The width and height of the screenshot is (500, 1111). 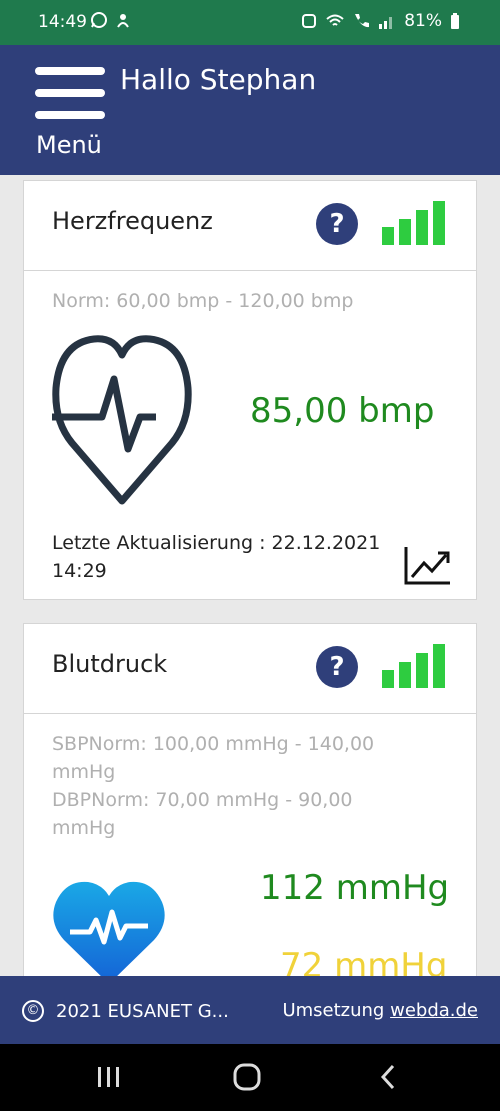 What do you see at coordinates (132, 221) in the screenshot?
I see `card-title: Herzfrequenz` at bounding box center [132, 221].